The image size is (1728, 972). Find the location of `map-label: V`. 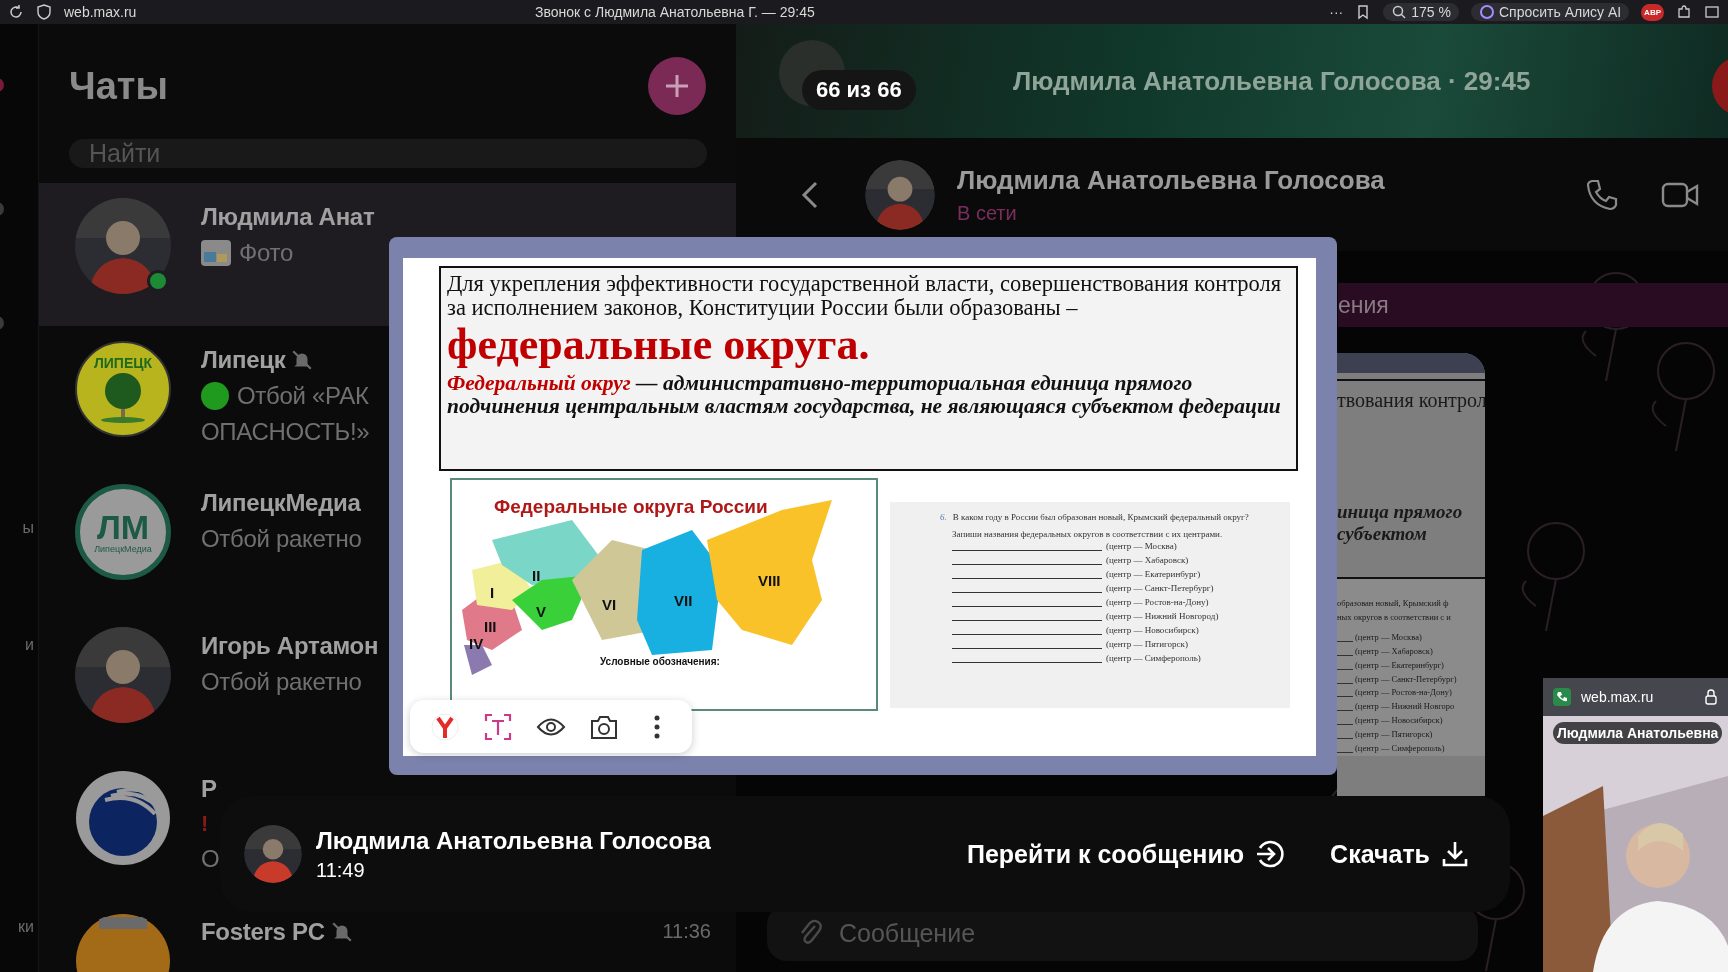

map-label: V is located at coordinates (541, 611).